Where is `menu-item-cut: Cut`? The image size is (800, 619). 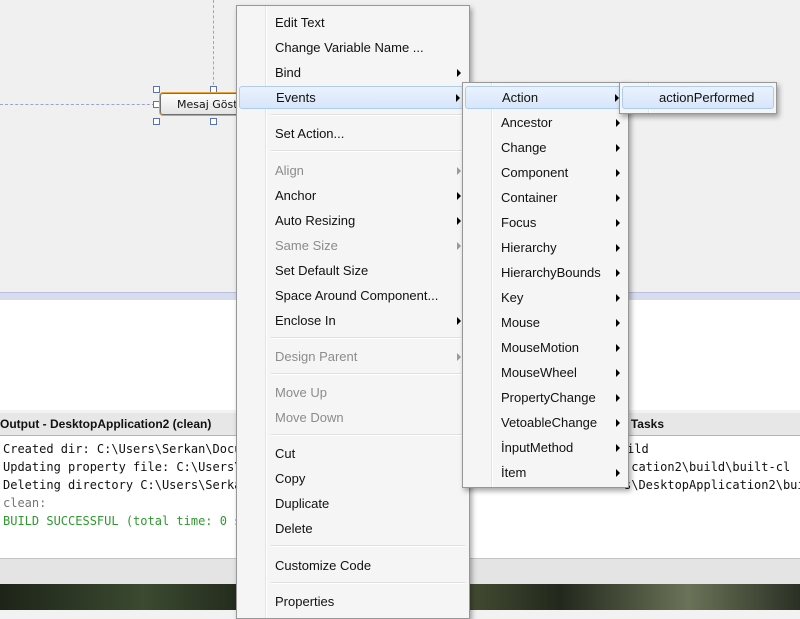 menu-item-cut: Cut is located at coordinates (353, 453).